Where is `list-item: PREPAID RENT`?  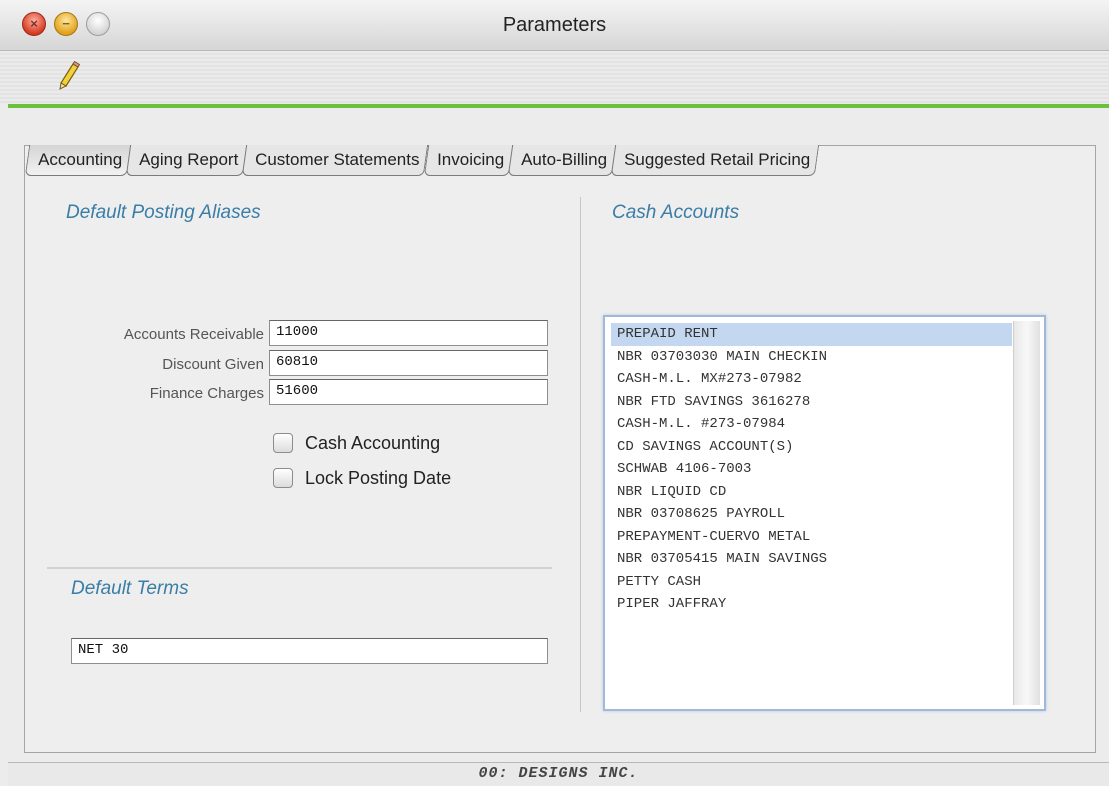
list-item: PREPAID RENT is located at coordinates (811, 334).